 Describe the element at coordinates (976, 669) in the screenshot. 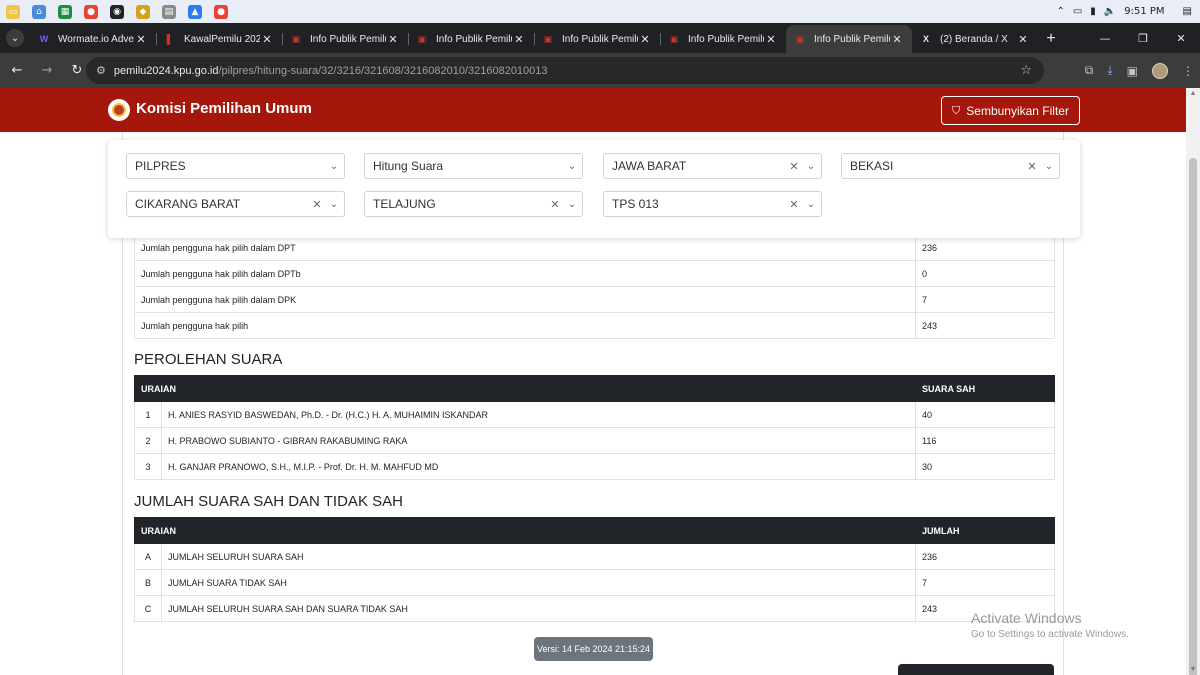

I see `download-document-button` at that location.